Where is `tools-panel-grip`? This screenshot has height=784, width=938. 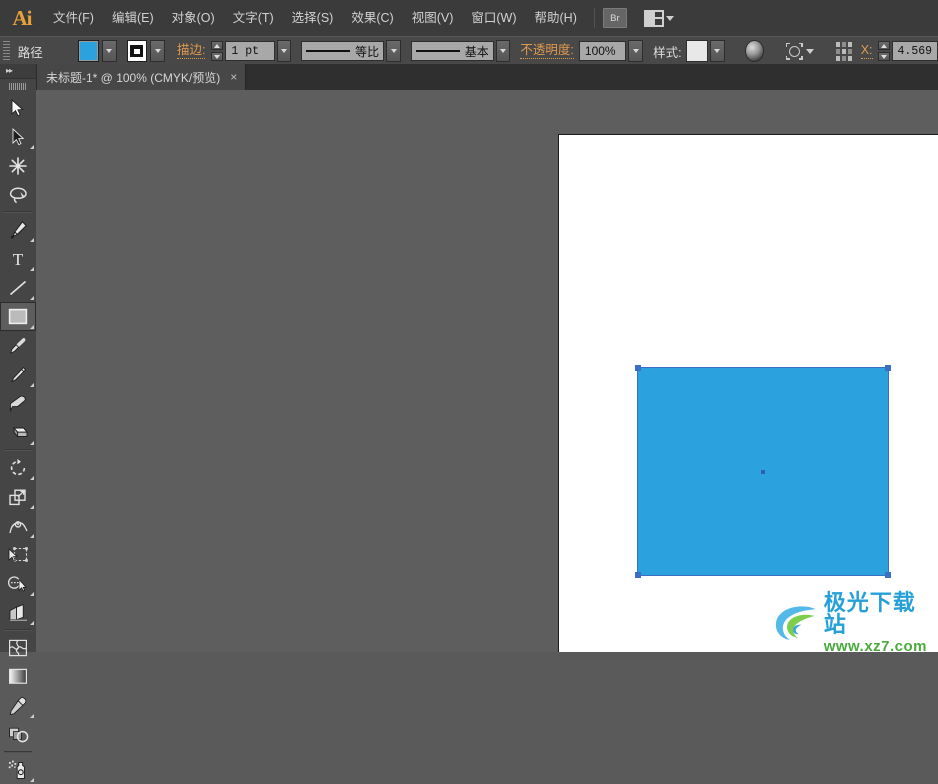
tools-panel-grip is located at coordinates (18, 86).